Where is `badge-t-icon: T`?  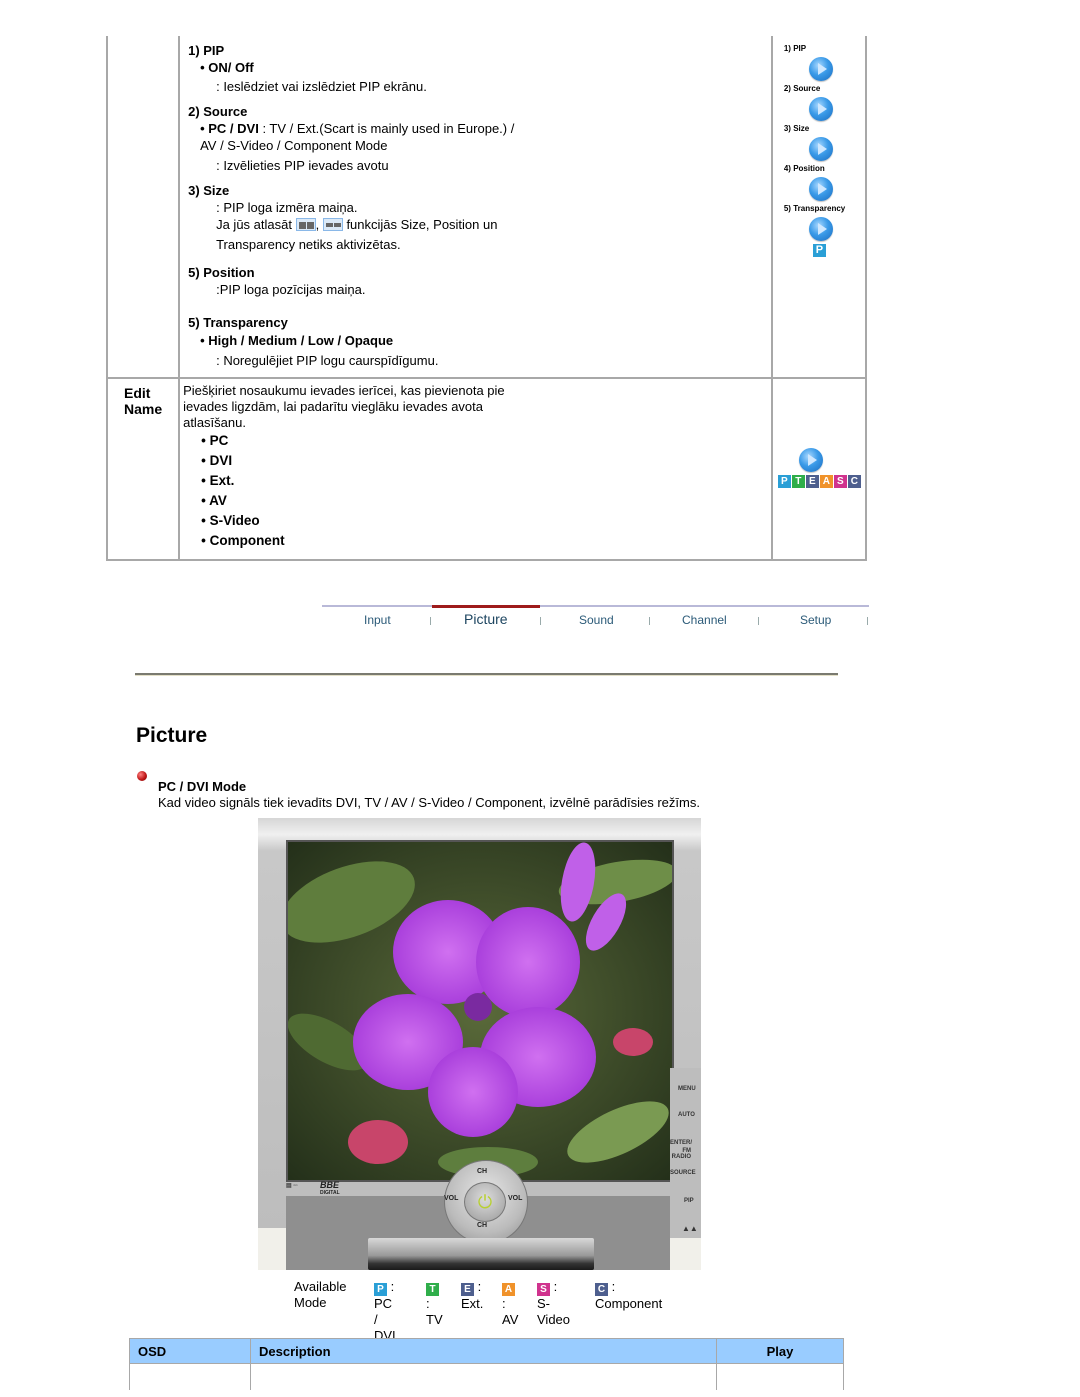 badge-t-icon: T is located at coordinates (432, 1289).